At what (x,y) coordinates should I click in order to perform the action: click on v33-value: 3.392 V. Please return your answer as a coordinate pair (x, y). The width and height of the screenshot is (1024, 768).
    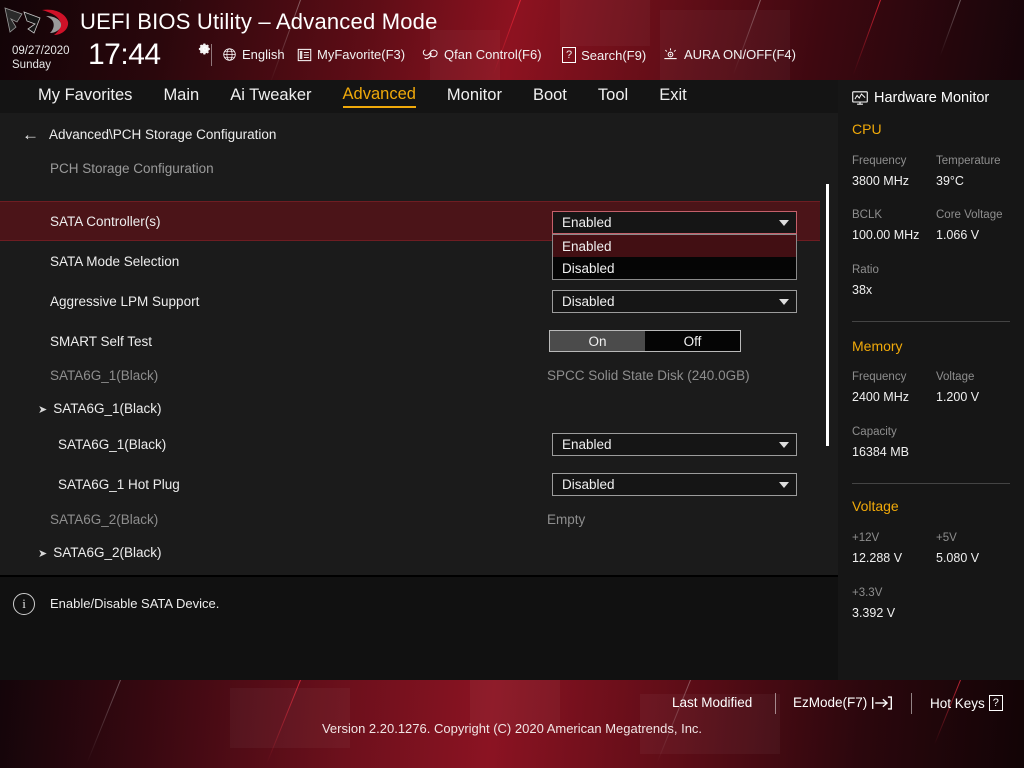
    Looking at the image, I should click on (874, 613).